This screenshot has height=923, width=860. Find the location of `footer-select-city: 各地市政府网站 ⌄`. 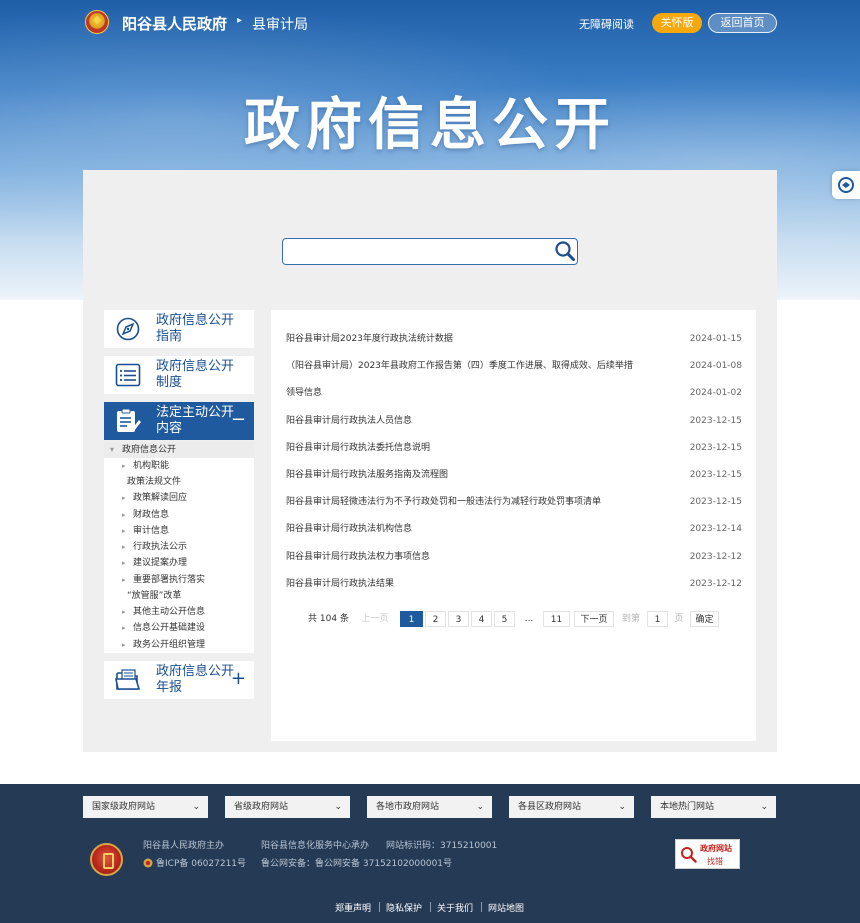

footer-select-city: 各地市政府网站 ⌄ is located at coordinates (429, 807).